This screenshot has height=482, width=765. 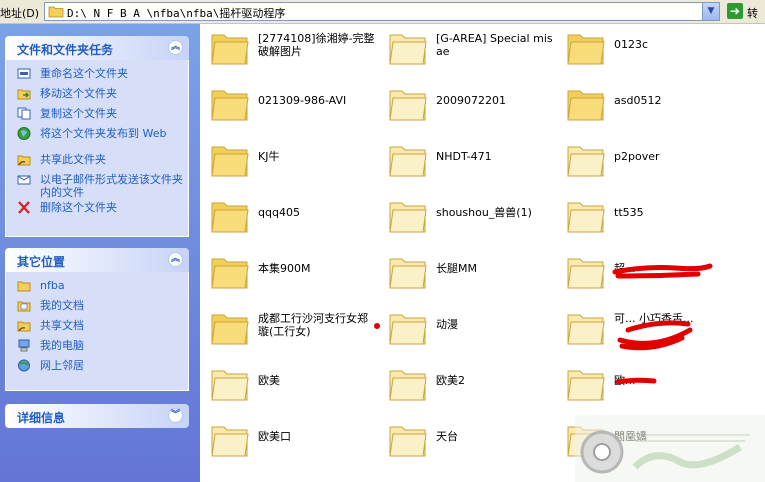 What do you see at coordinates (377, 326) in the screenshot?
I see `red-dot-mark` at bounding box center [377, 326].